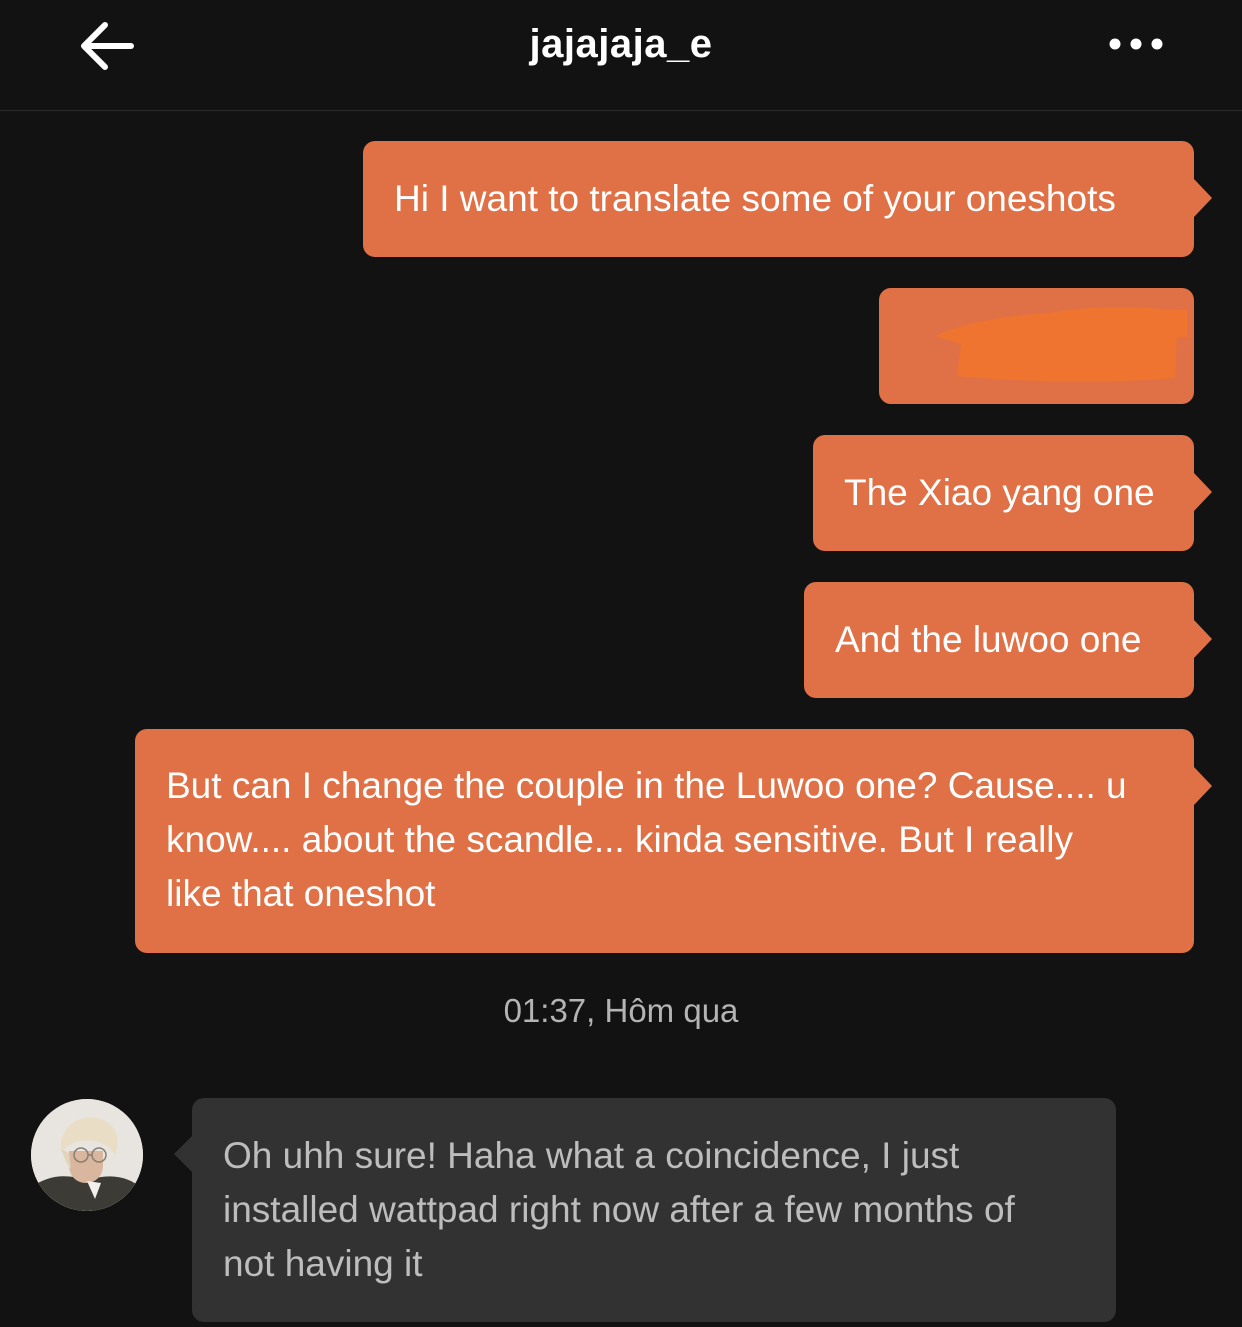 The width and height of the screenshot is (1242, 1327). Describe the element at coordinates (999, 492) in the screenshot. I see `message-text: The Xiao yang one` at that location.